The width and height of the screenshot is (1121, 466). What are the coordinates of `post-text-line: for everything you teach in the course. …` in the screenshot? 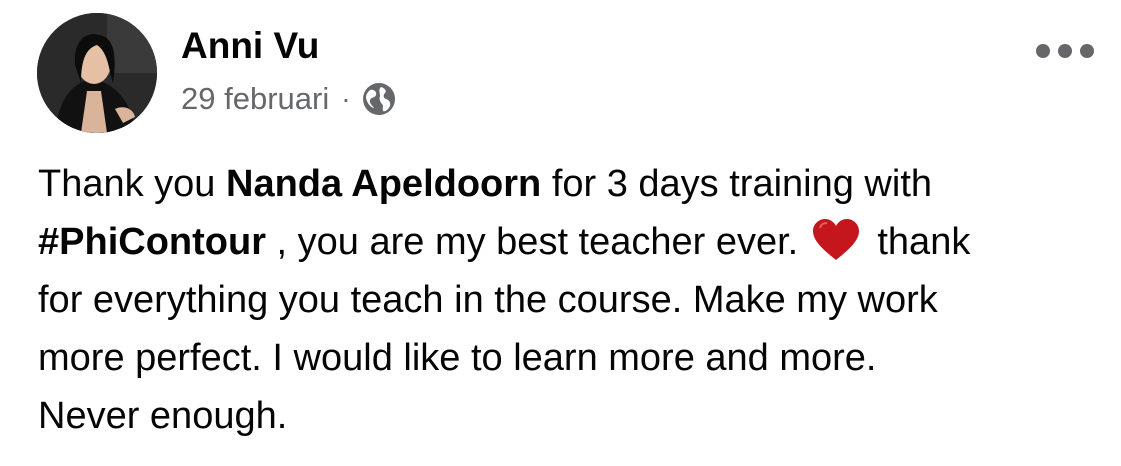 It's located at (488, 300).